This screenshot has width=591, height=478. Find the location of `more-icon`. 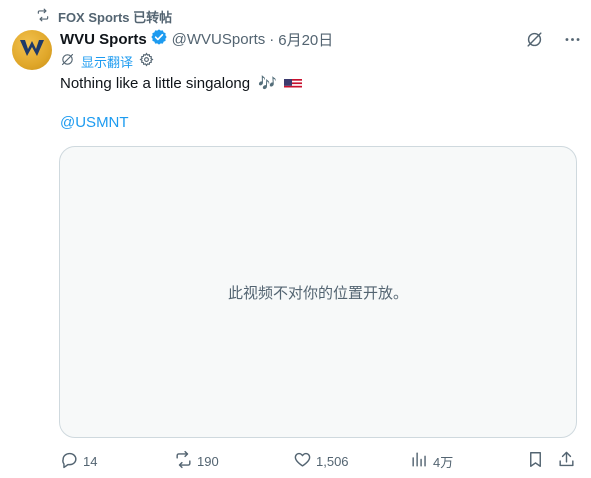

more-icon is located at coordinates (572, 39).